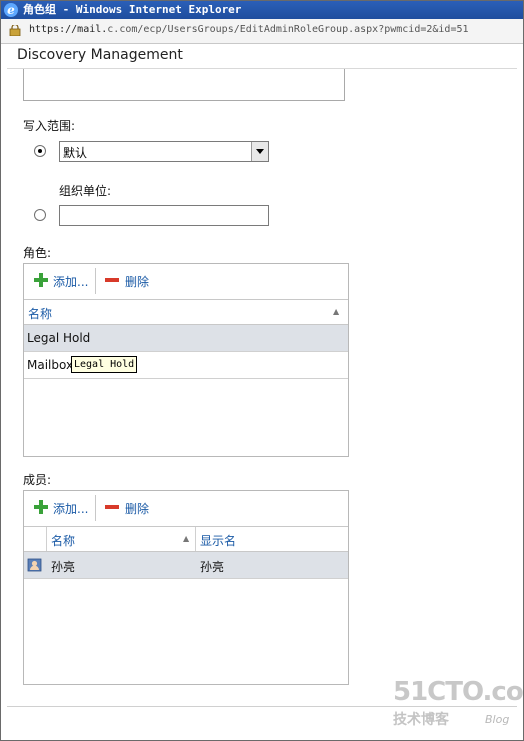 The height and width of the screenshot is (741, 524). I want to click on ou-label: 组织单位:, so click(85, 191).